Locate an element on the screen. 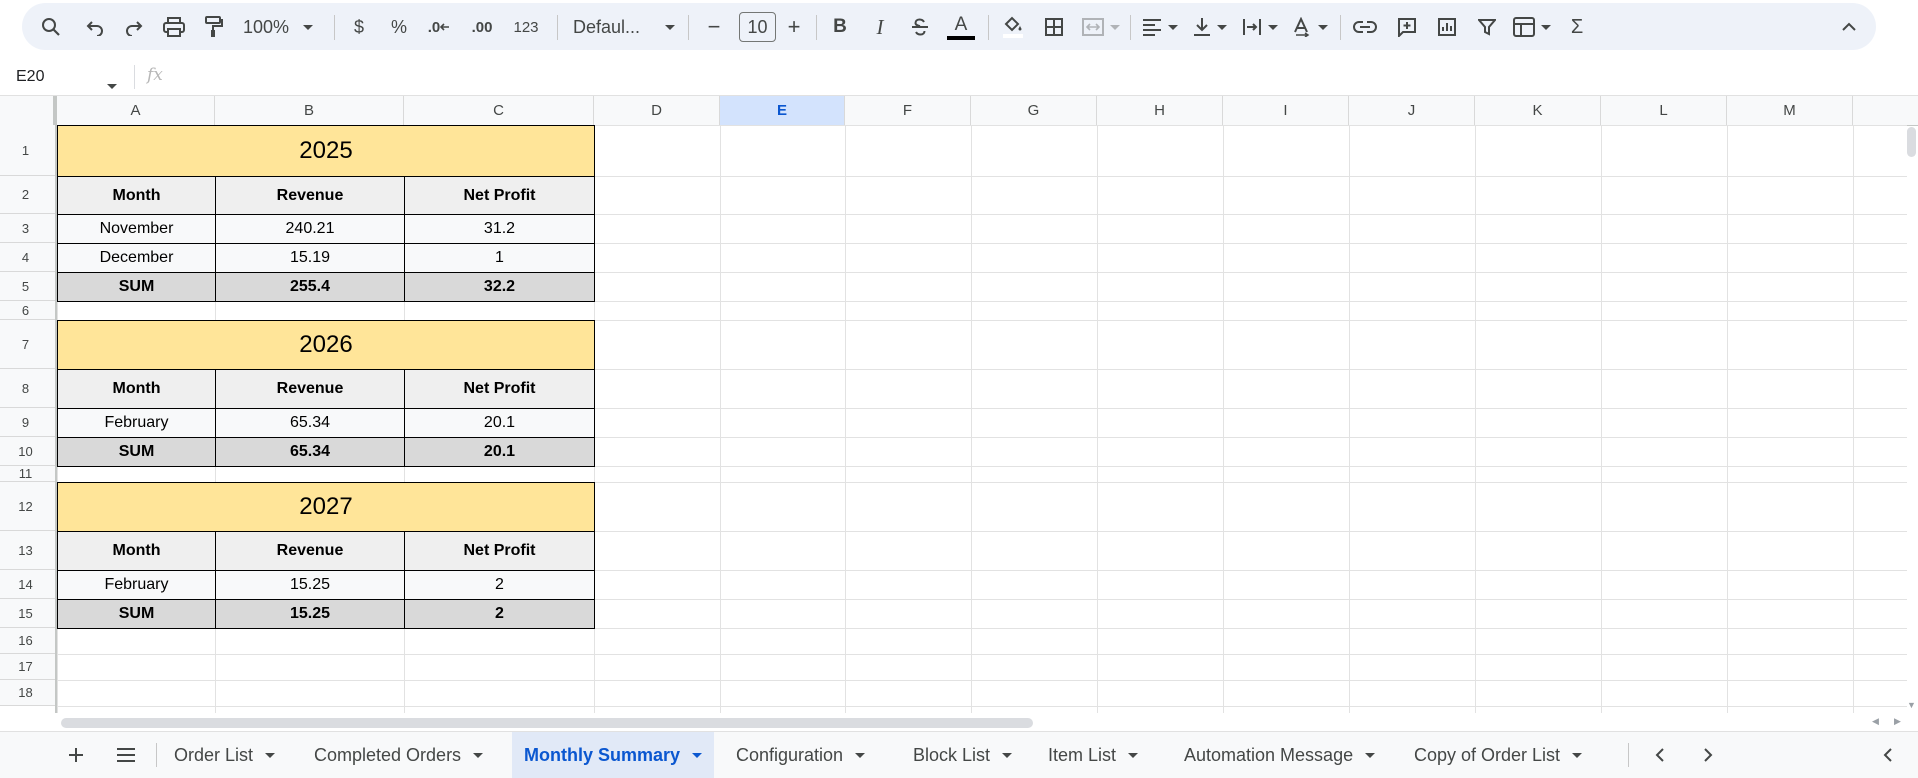  row-header-16: 16 is located at coordinates (28, 641).